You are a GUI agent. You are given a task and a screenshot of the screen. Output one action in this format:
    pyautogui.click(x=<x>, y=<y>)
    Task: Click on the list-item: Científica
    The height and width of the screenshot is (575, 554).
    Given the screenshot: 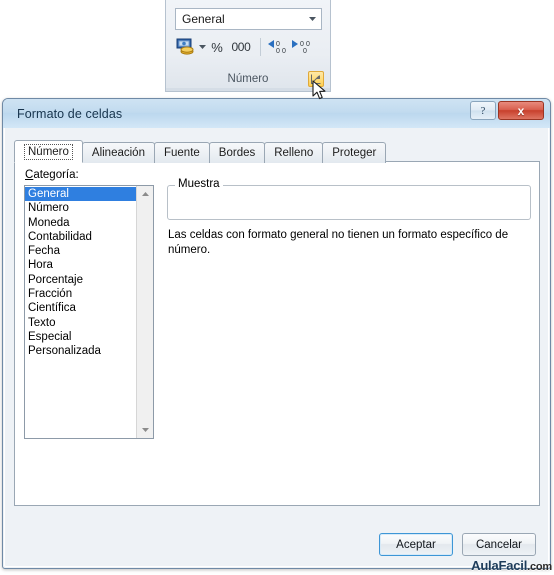 What is the action you would take?
    pyautogui.click(x=80, y=308)
    